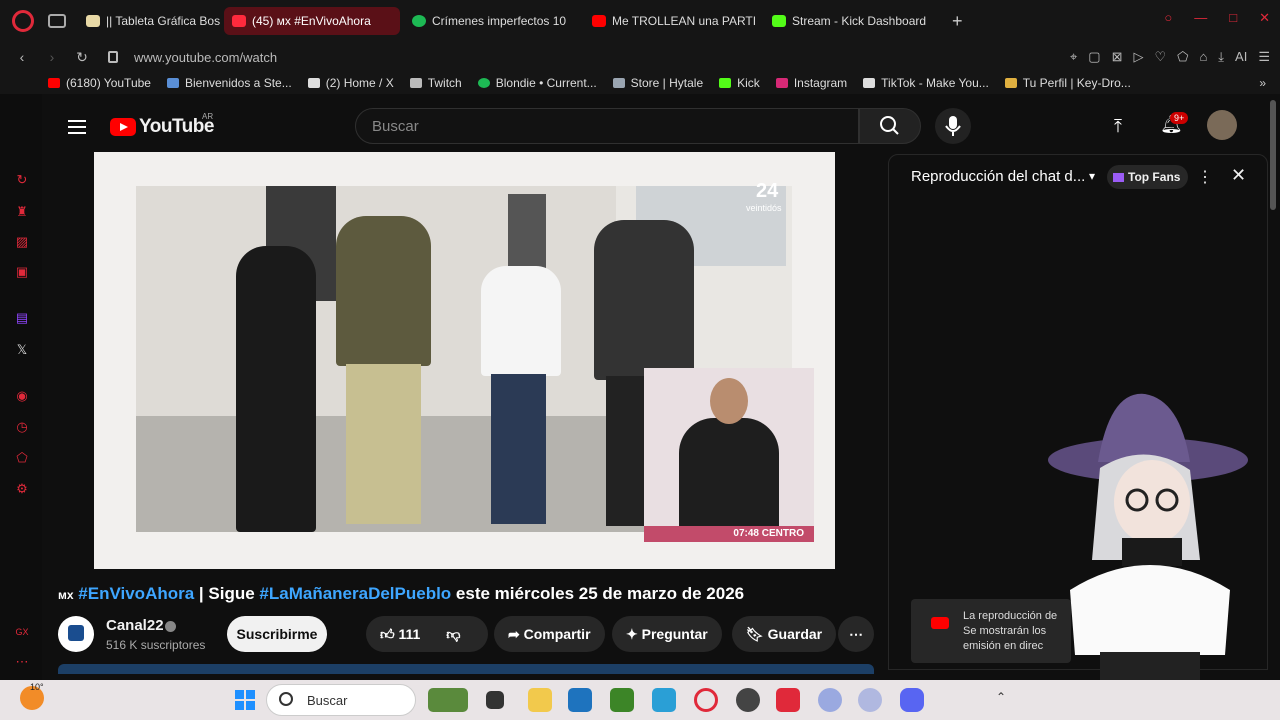 Image resolution: width=1280 pixels, height=720 pixels. What do you see at coordinates (1203, 57) in the screenshot?
I see `profile-icon: ⌂` at bounding box center [1203, 57].